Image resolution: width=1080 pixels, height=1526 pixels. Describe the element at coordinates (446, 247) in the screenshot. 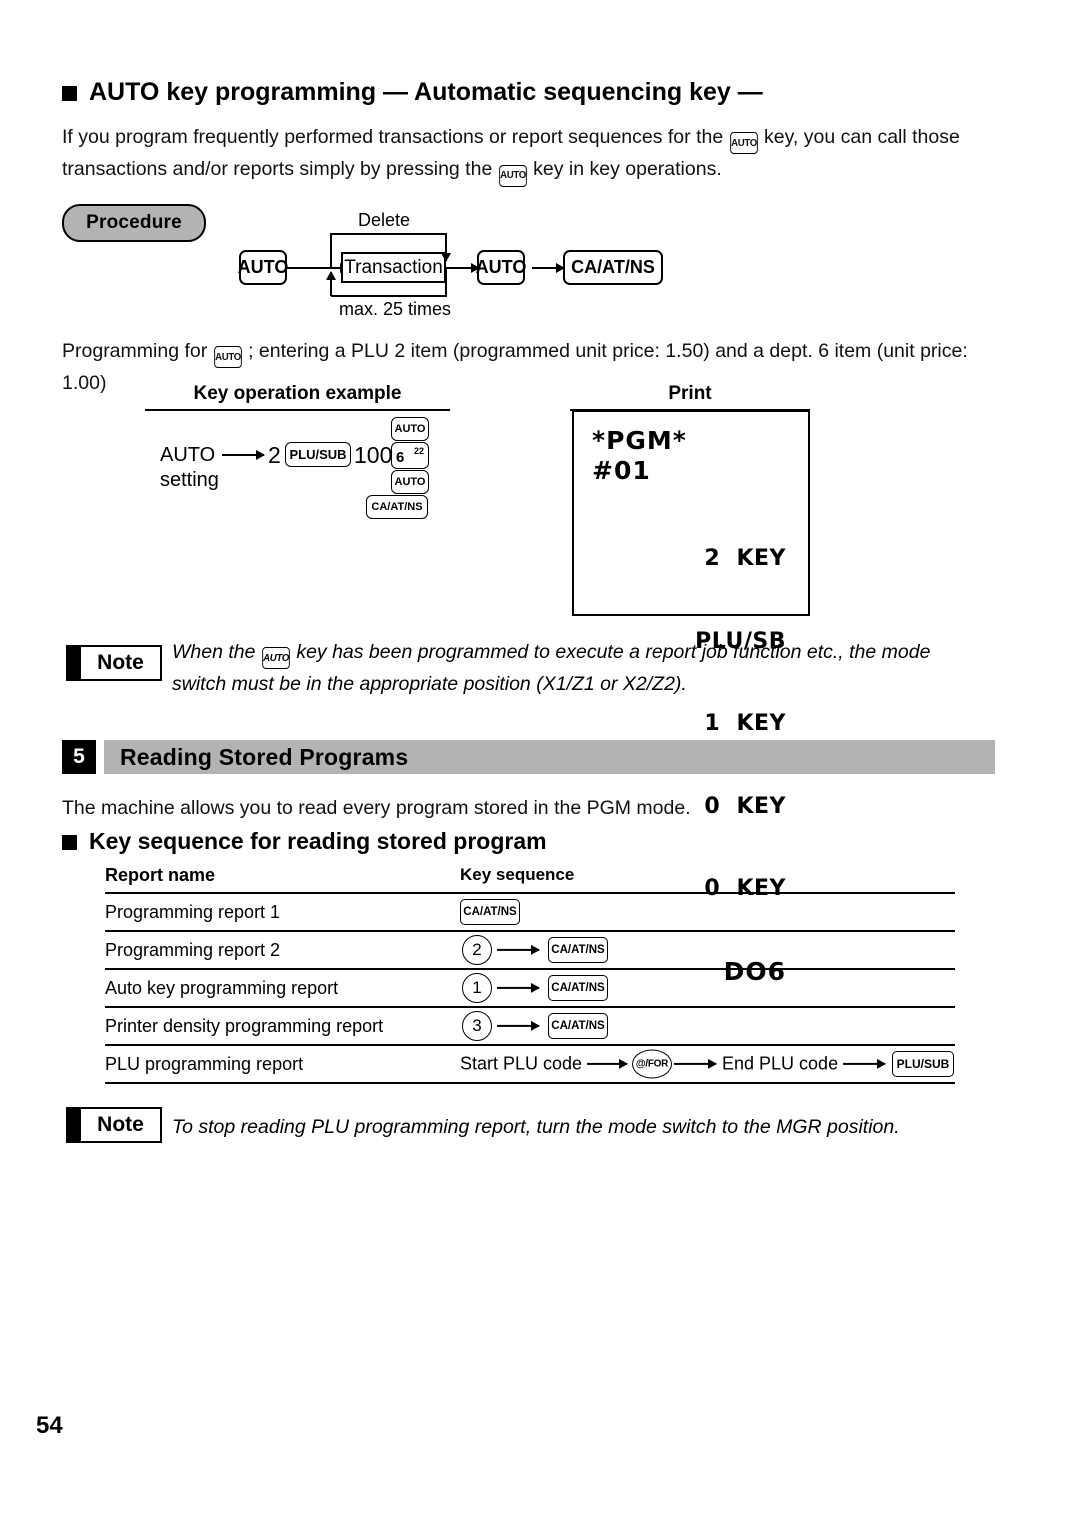

I see `diagram-delete-loop-right-arrow` at that location.